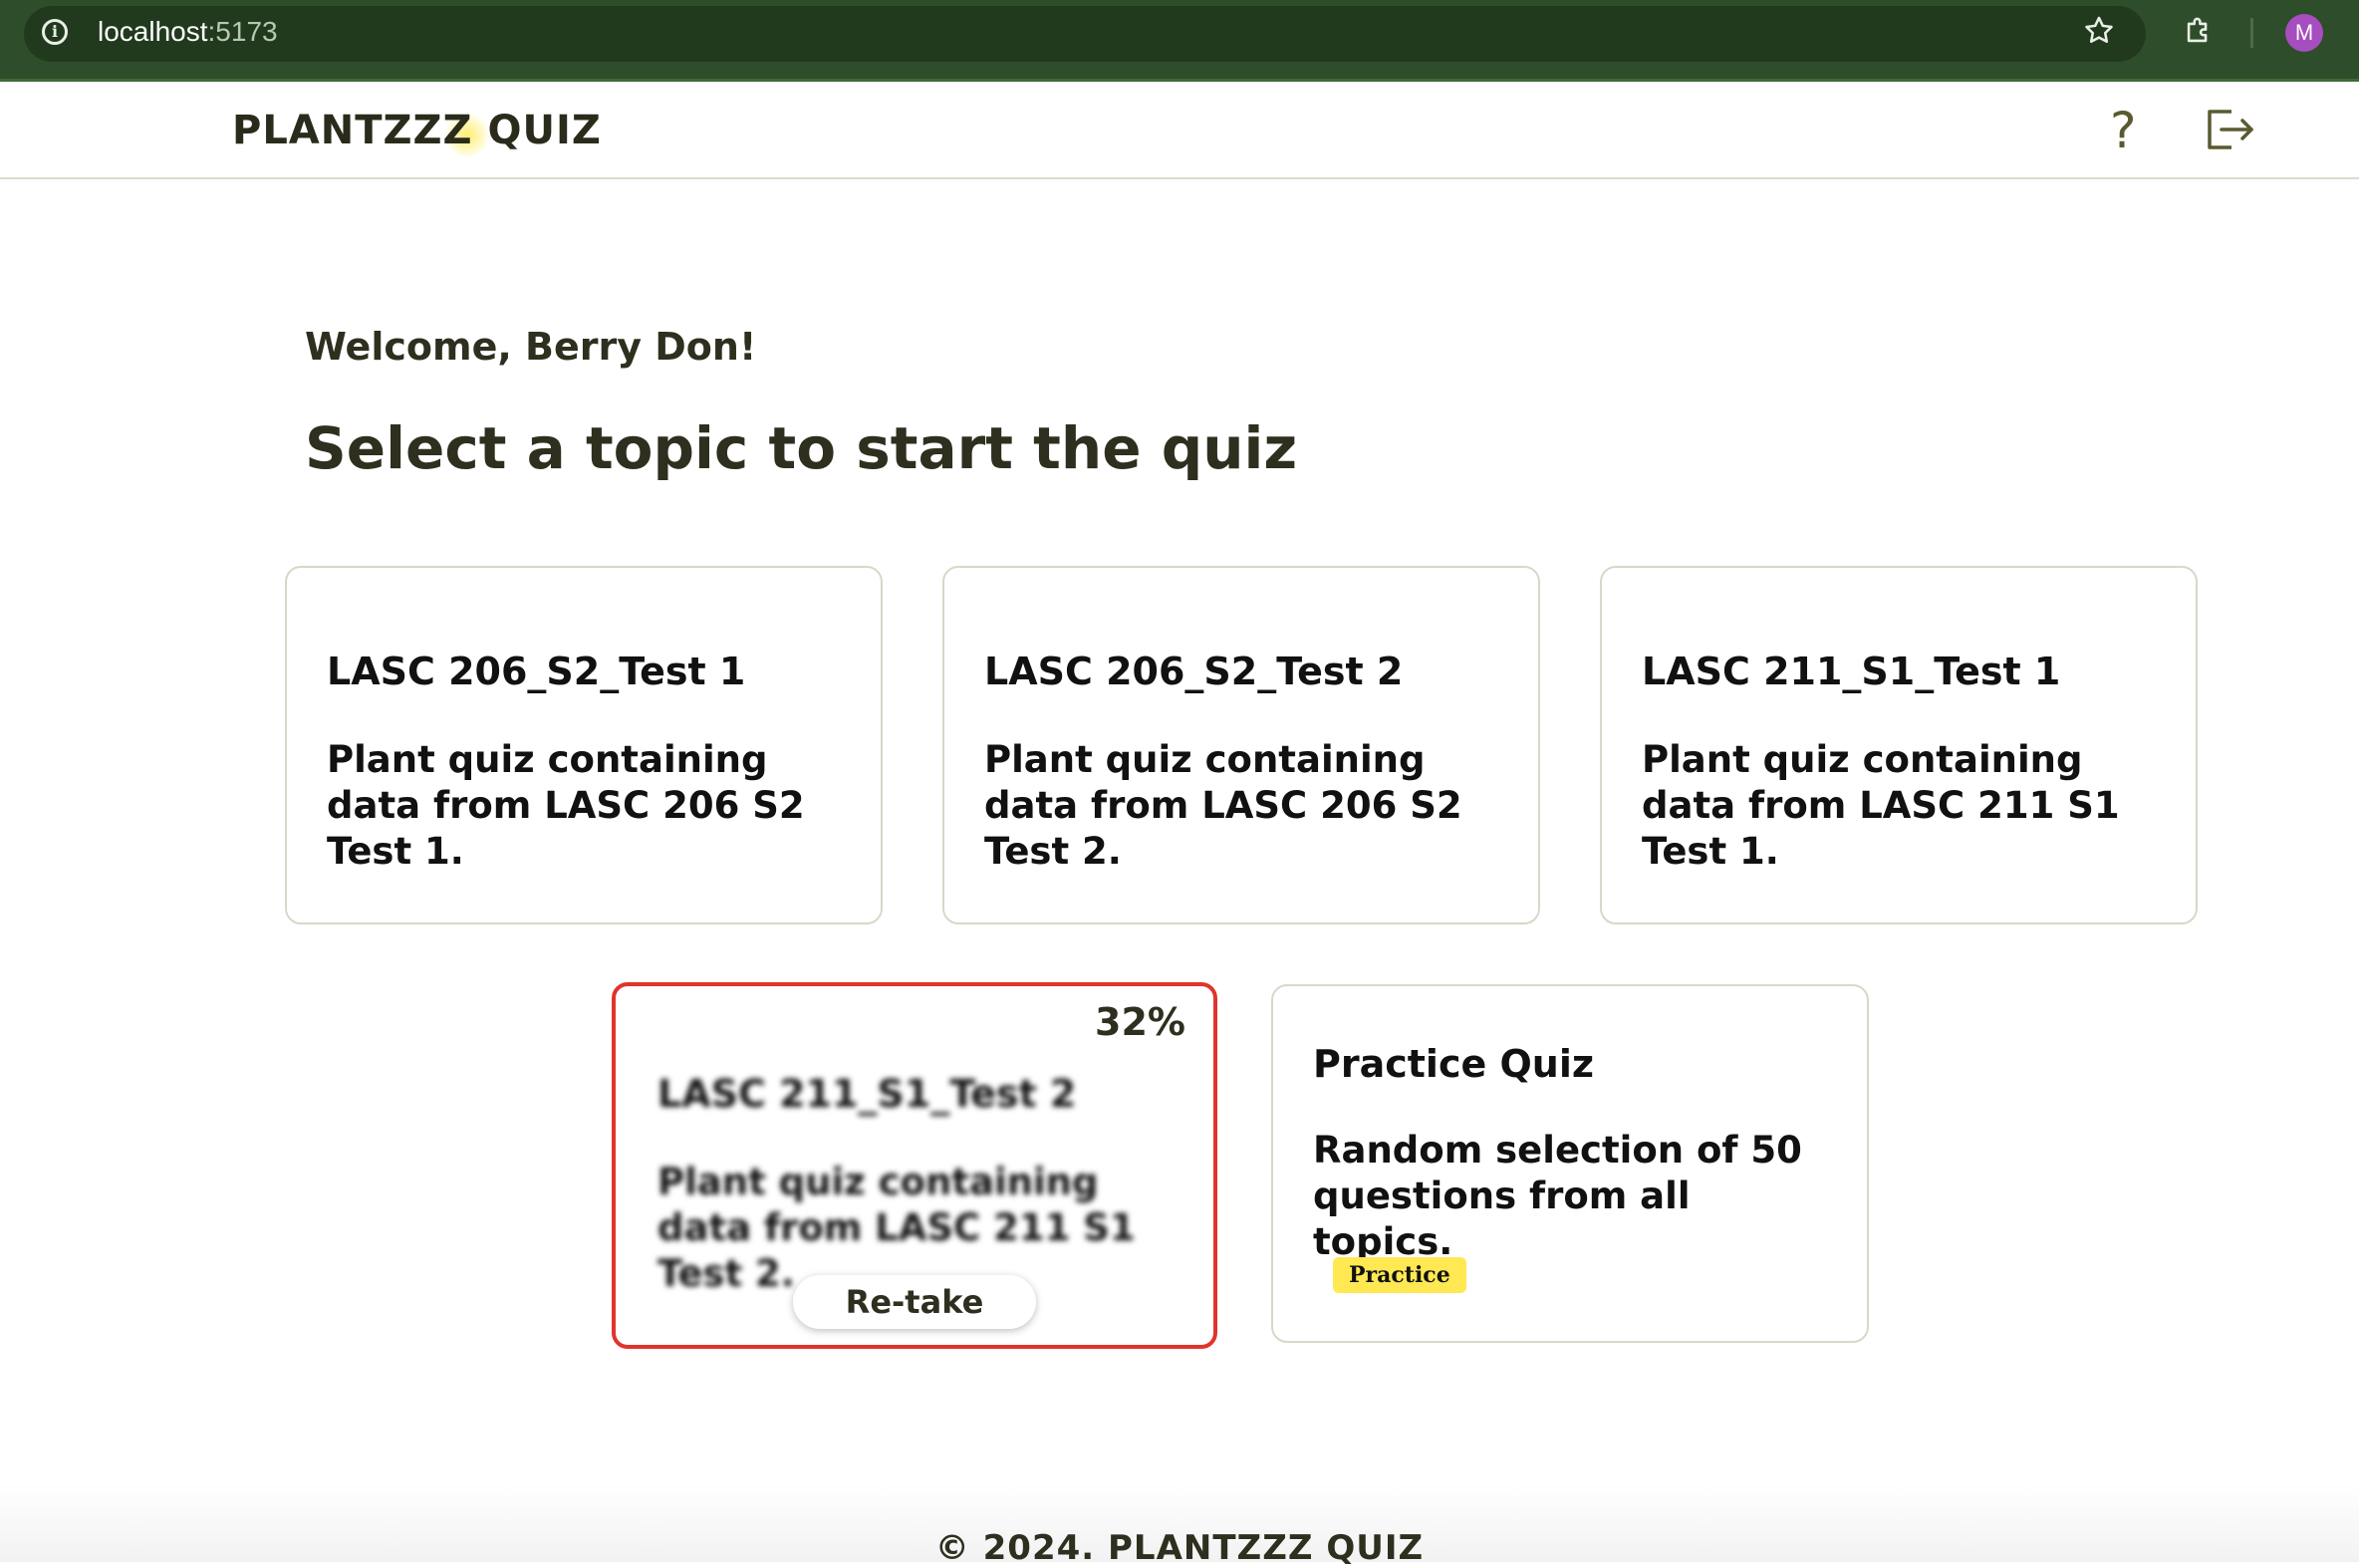  I want to click on address-bar, so click(1085, 34).